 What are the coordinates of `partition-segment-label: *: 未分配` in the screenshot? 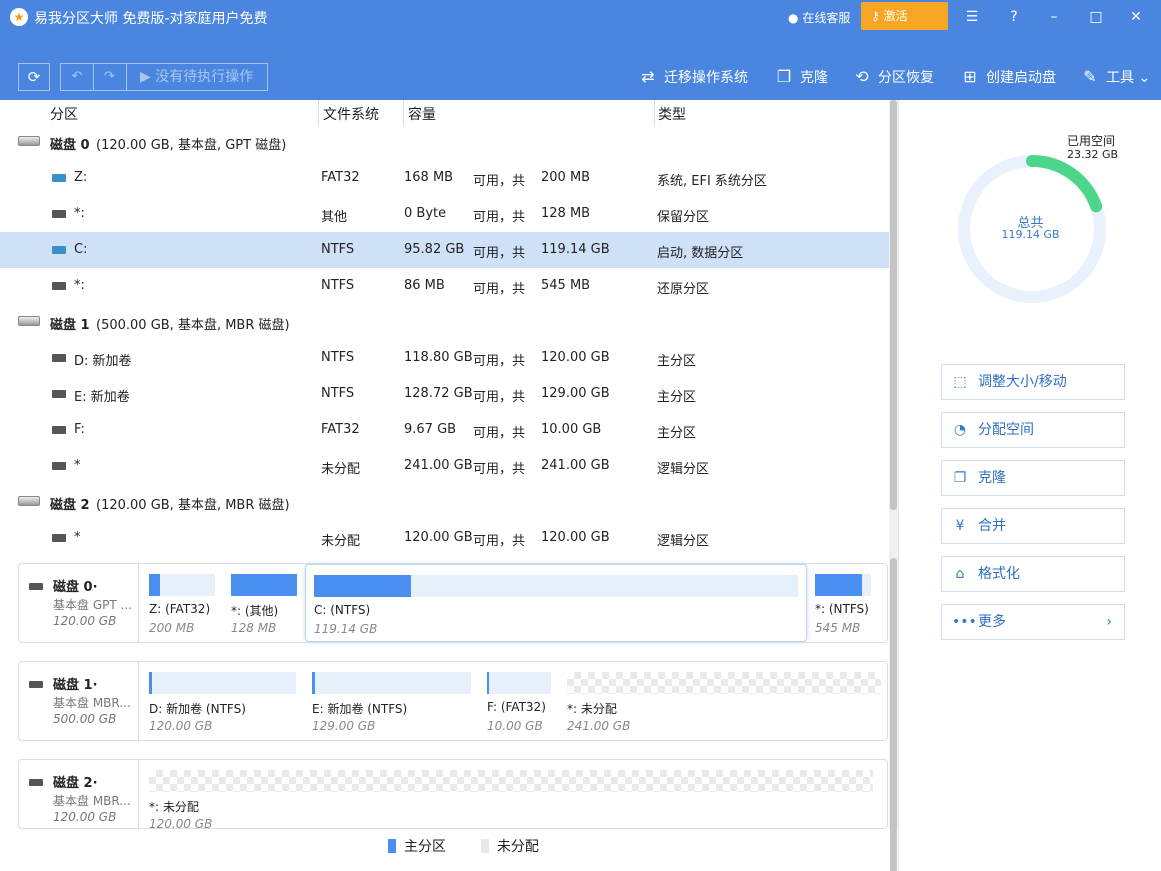 It's located at (592, 709).